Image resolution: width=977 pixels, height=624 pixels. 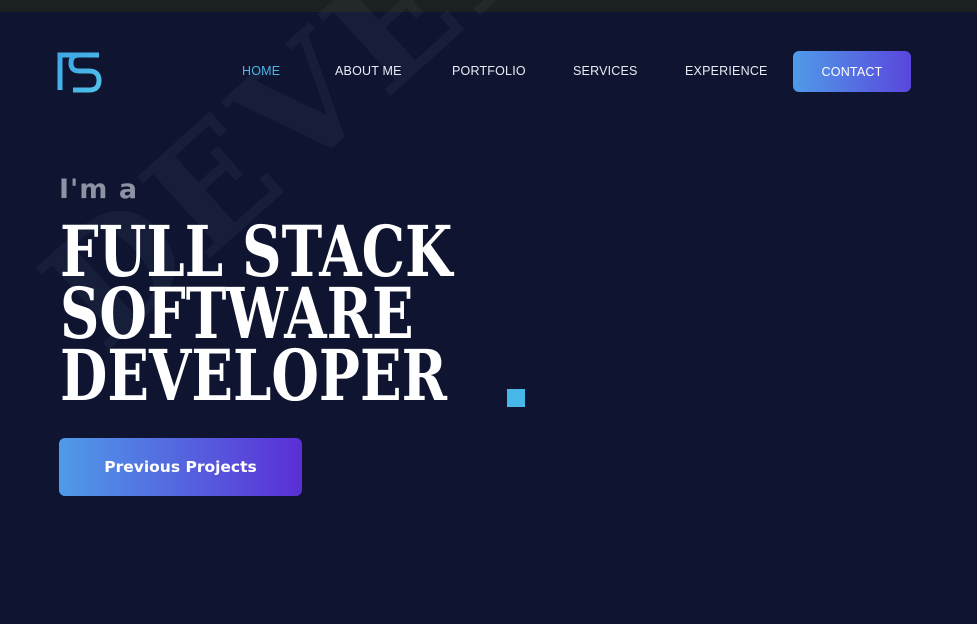 I want to click on contact-button: CONTACT, so click(x=852, y=71).